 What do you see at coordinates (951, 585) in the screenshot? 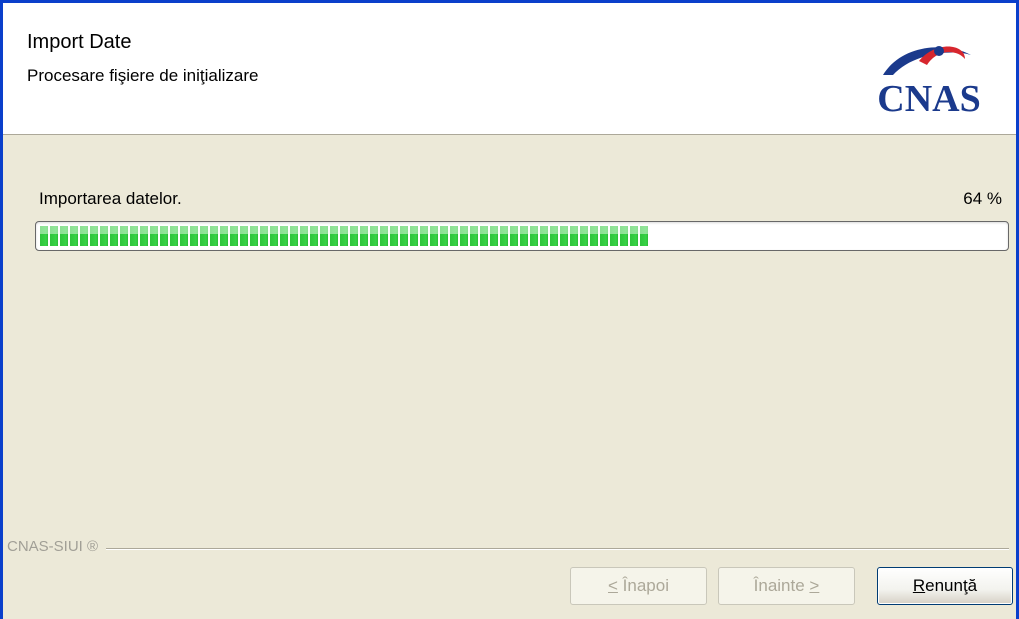
I see `cancel-button-label: enunţă` at bounding box center [951, 585].